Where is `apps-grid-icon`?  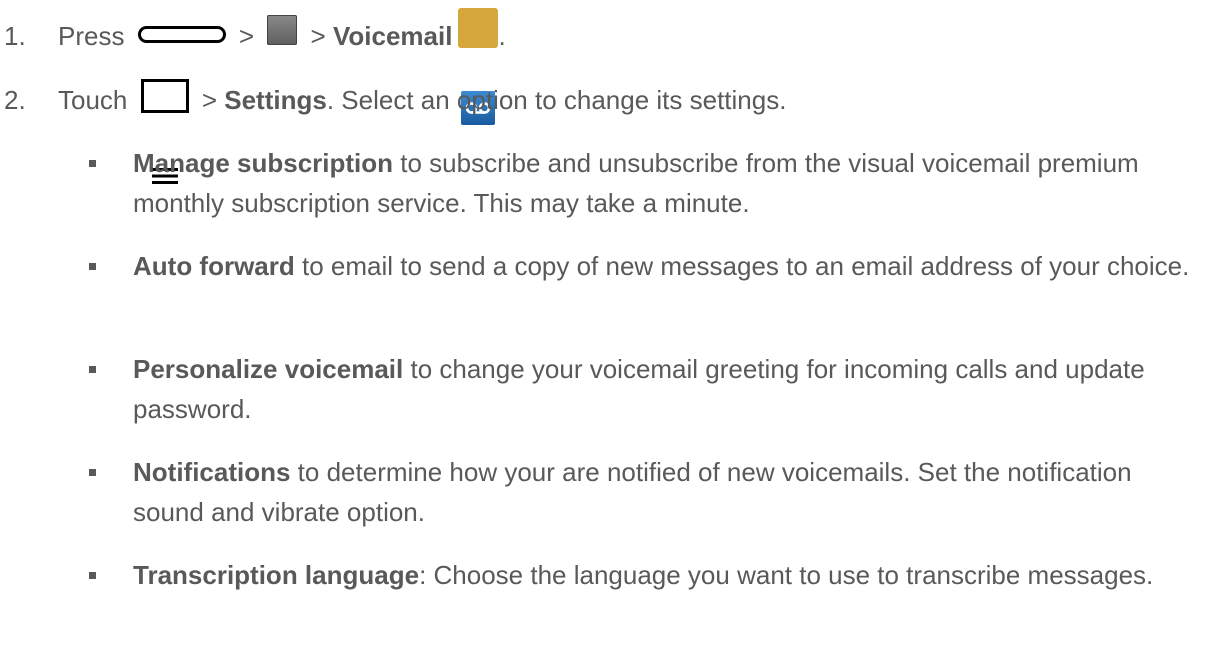 apps-grid-icon is located at coordinates (282, 68).